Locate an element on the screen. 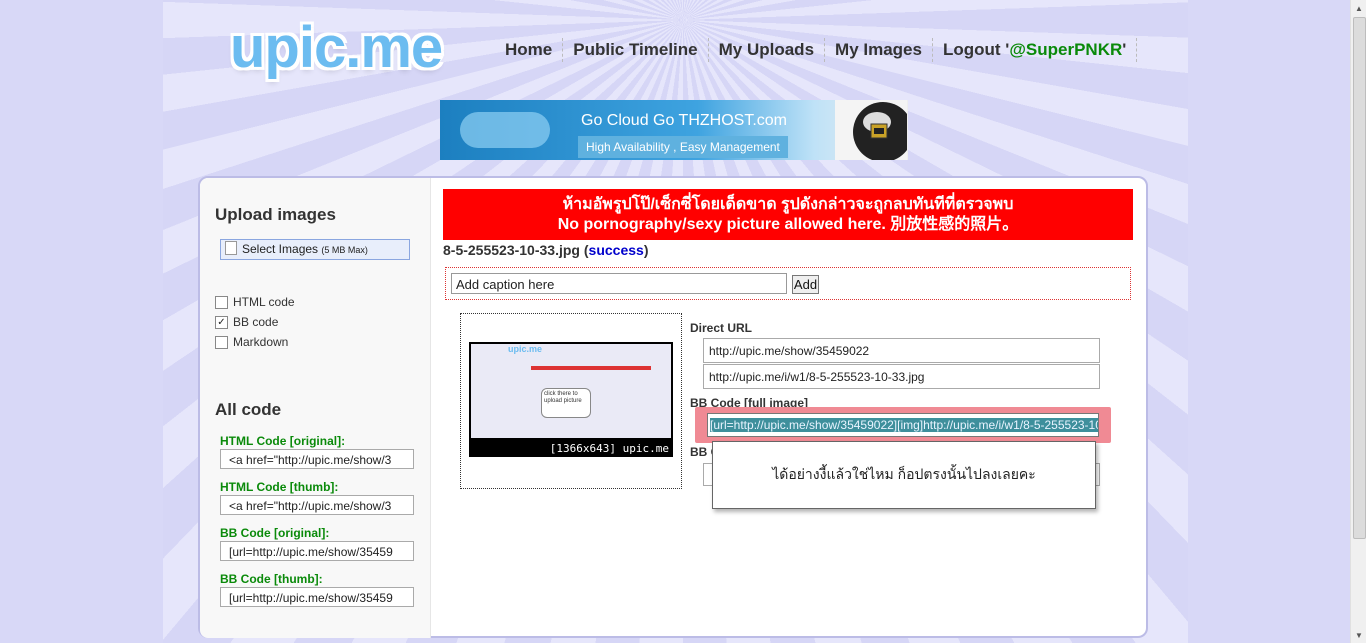 The image size is (1366, 643). upload-status: success is located at coordinates (616, 250).